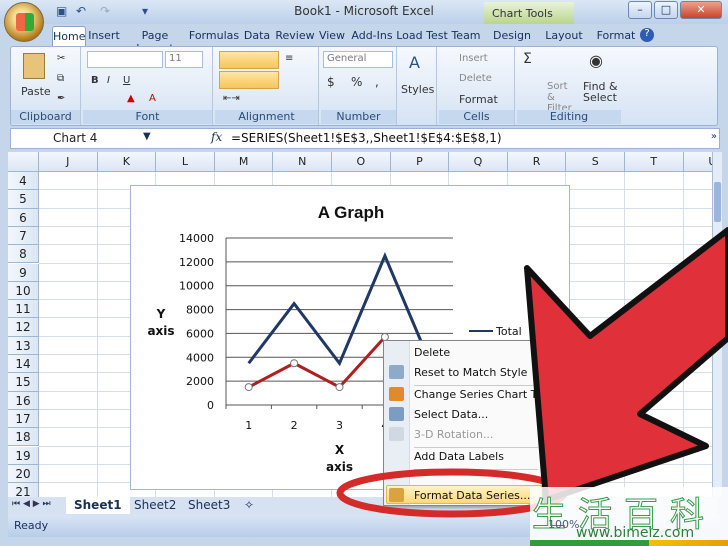  I want to click on tab-review: Review, so click(295, 36).